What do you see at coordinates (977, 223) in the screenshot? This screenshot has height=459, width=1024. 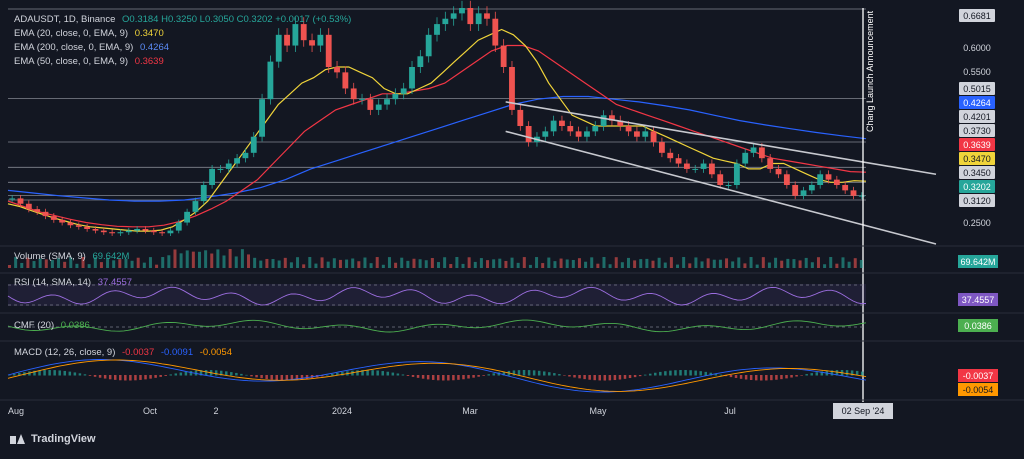 I see `price-label-12: 0.2500` at bounding box center [977, 223].